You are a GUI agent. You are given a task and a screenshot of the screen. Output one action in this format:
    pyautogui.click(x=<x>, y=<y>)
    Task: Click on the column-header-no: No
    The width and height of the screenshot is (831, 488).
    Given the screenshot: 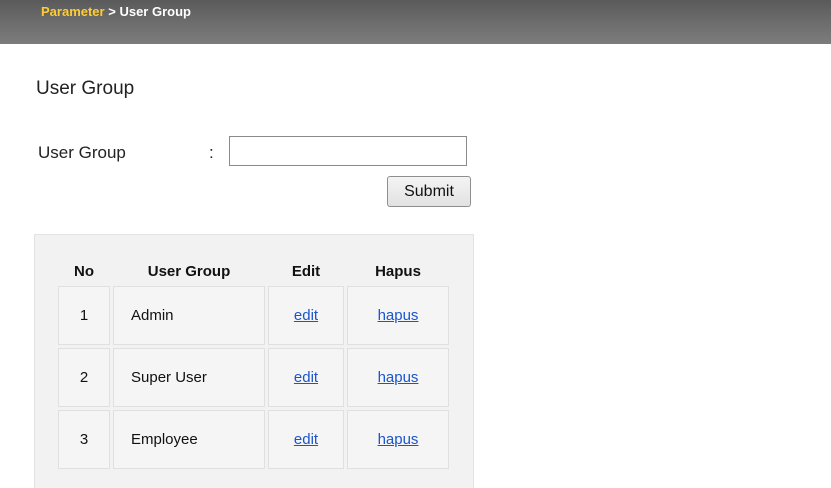 What is the action you would take?
    pyautogui.click(x=84, y=271)
    